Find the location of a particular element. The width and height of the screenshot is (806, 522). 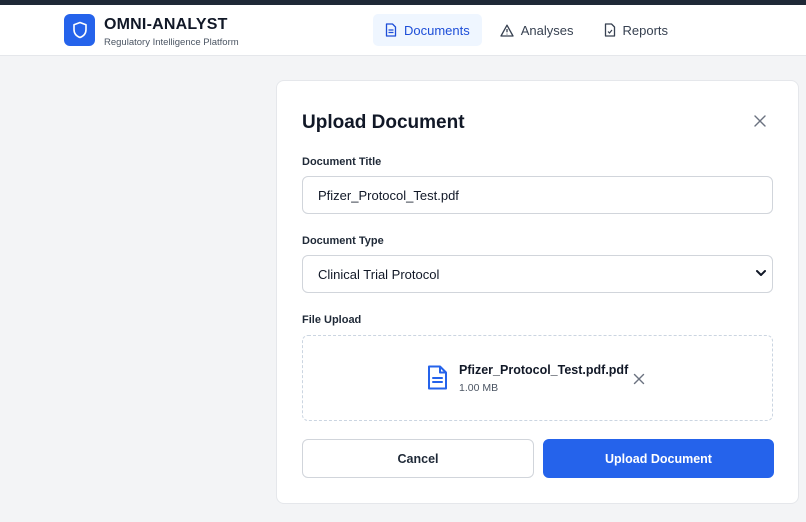

shield-icon is located at coordinates (79, 30).